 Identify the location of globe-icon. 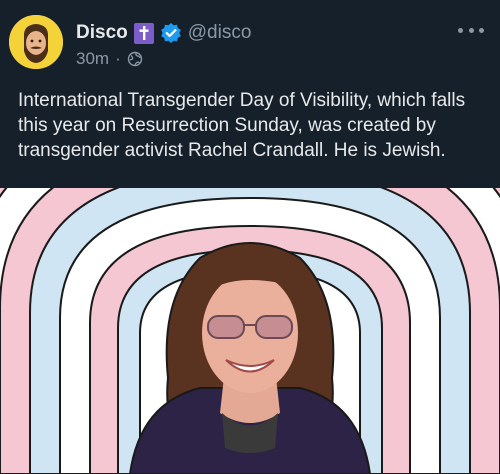
(135, 59).